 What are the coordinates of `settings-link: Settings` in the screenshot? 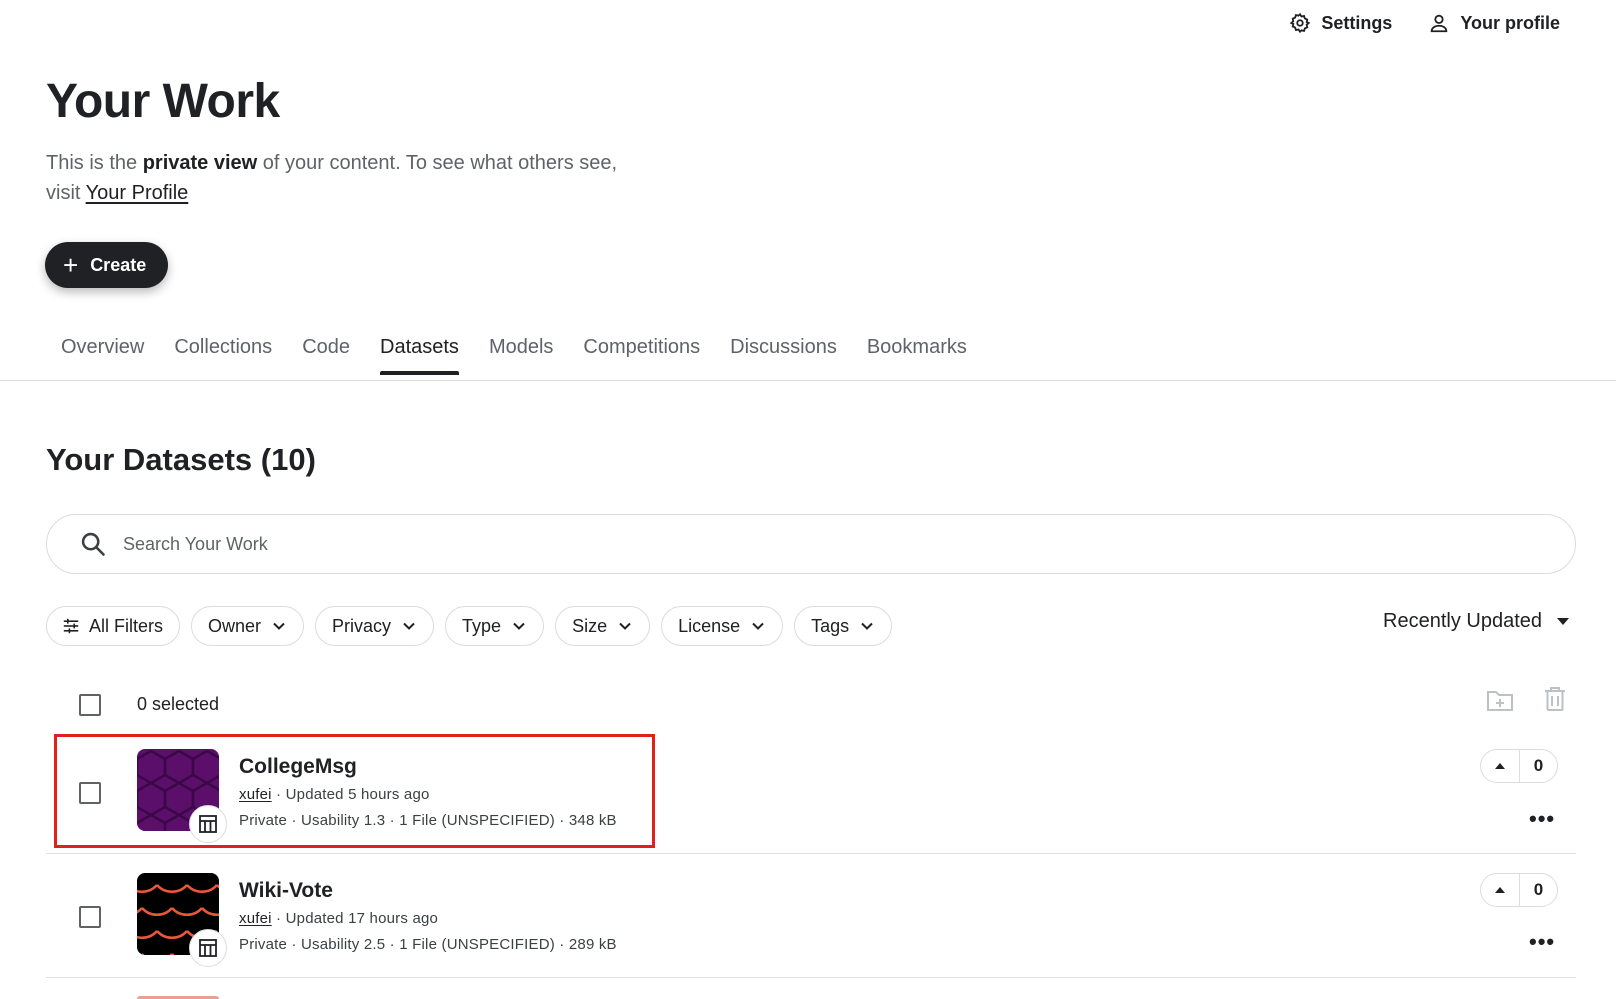 It's located at (1340, 23).